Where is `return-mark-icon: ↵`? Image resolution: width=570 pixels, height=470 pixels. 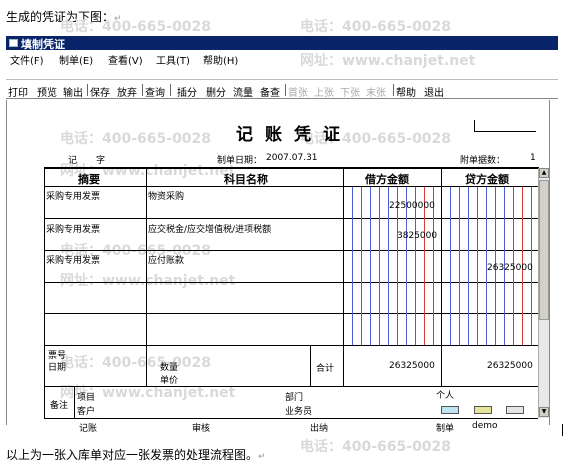
return-mark-icon: ↵ is located at coordinates (262, 457).